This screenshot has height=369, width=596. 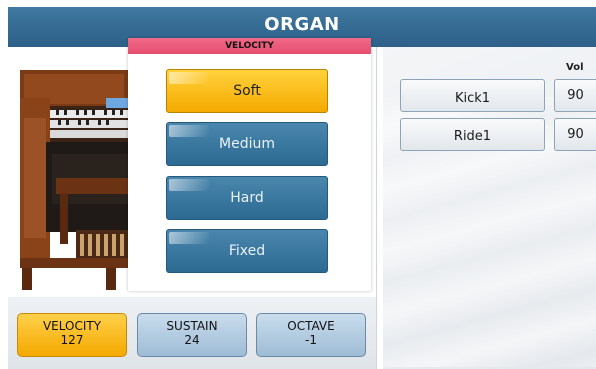 I want to click on tab-label: VELOCITY, so click(x=72, y=326).